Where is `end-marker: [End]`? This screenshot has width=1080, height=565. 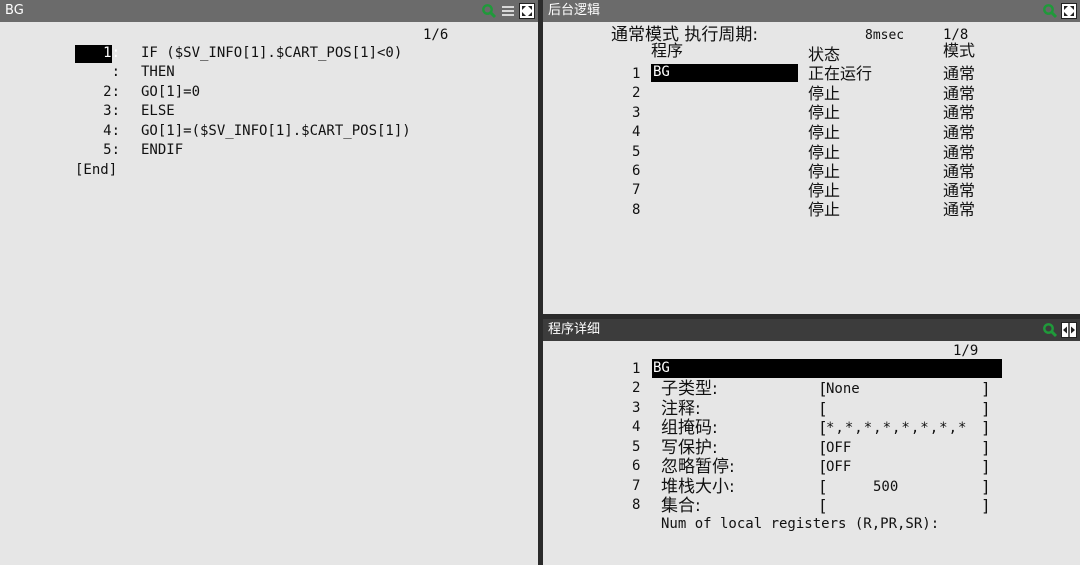
end-marker: [End] is located at coordinates (96, 170).